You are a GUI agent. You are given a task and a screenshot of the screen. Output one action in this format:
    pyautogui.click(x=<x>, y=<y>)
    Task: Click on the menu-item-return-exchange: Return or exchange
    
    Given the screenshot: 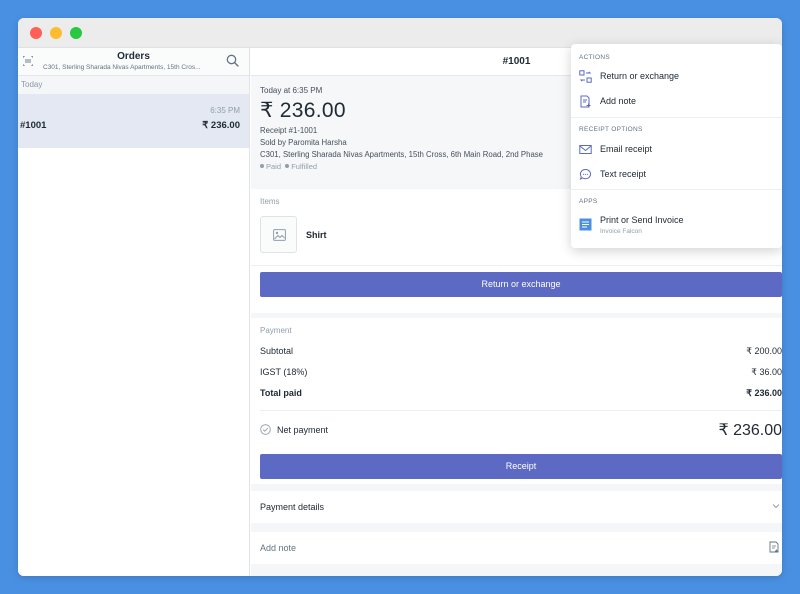 What is the action you would take?
    pyautogui.click(x=676, y=77)
    